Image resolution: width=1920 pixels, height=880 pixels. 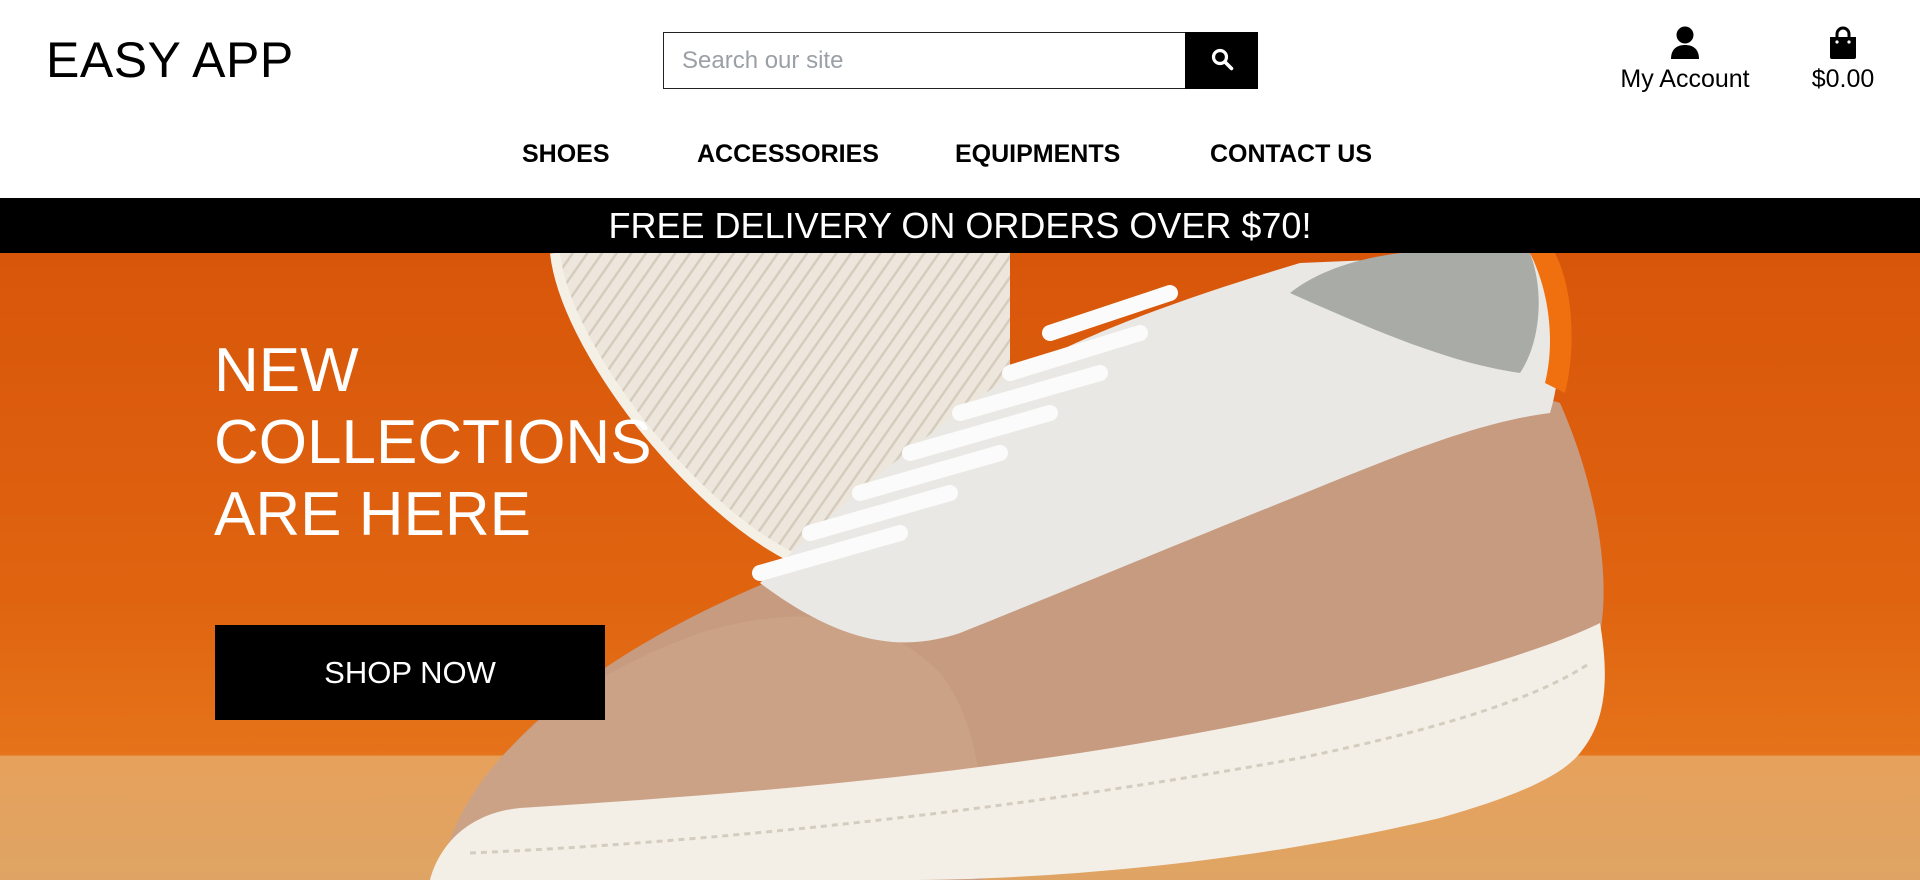 I want to click on nav-item-equipments: EQUIPMENTS, so click(x=1037, y=154).